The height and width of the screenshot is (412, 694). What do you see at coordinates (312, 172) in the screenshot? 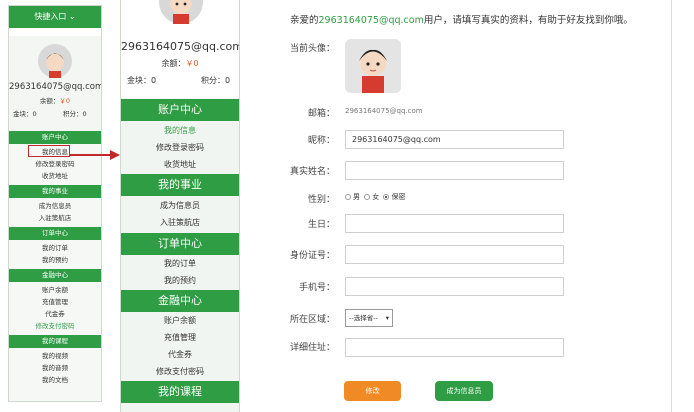
I see `realname-label: 真实姓名：` at bounding box center [312, 172].